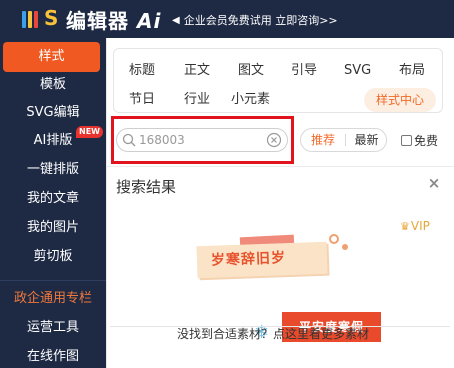 The height and width of the screenshot is (368, 454). Describe the element at coordinates (406, 140) in the screenshot. I see `free-checkbox` at that location.